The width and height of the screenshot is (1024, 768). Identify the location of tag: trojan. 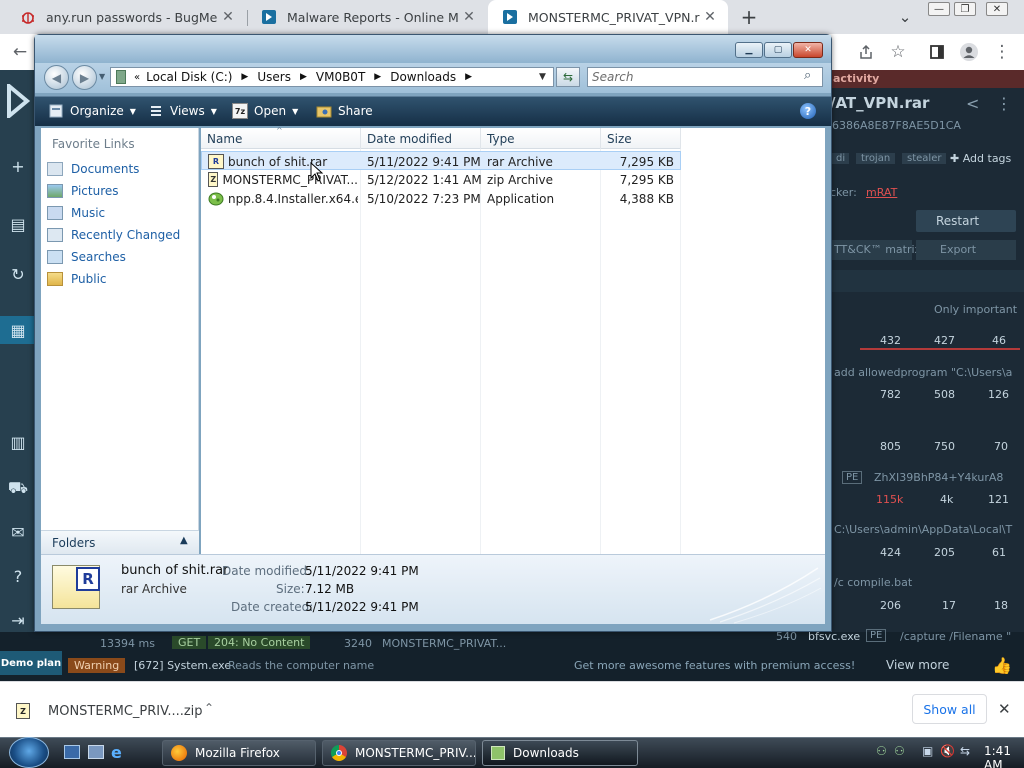
(876, 158).